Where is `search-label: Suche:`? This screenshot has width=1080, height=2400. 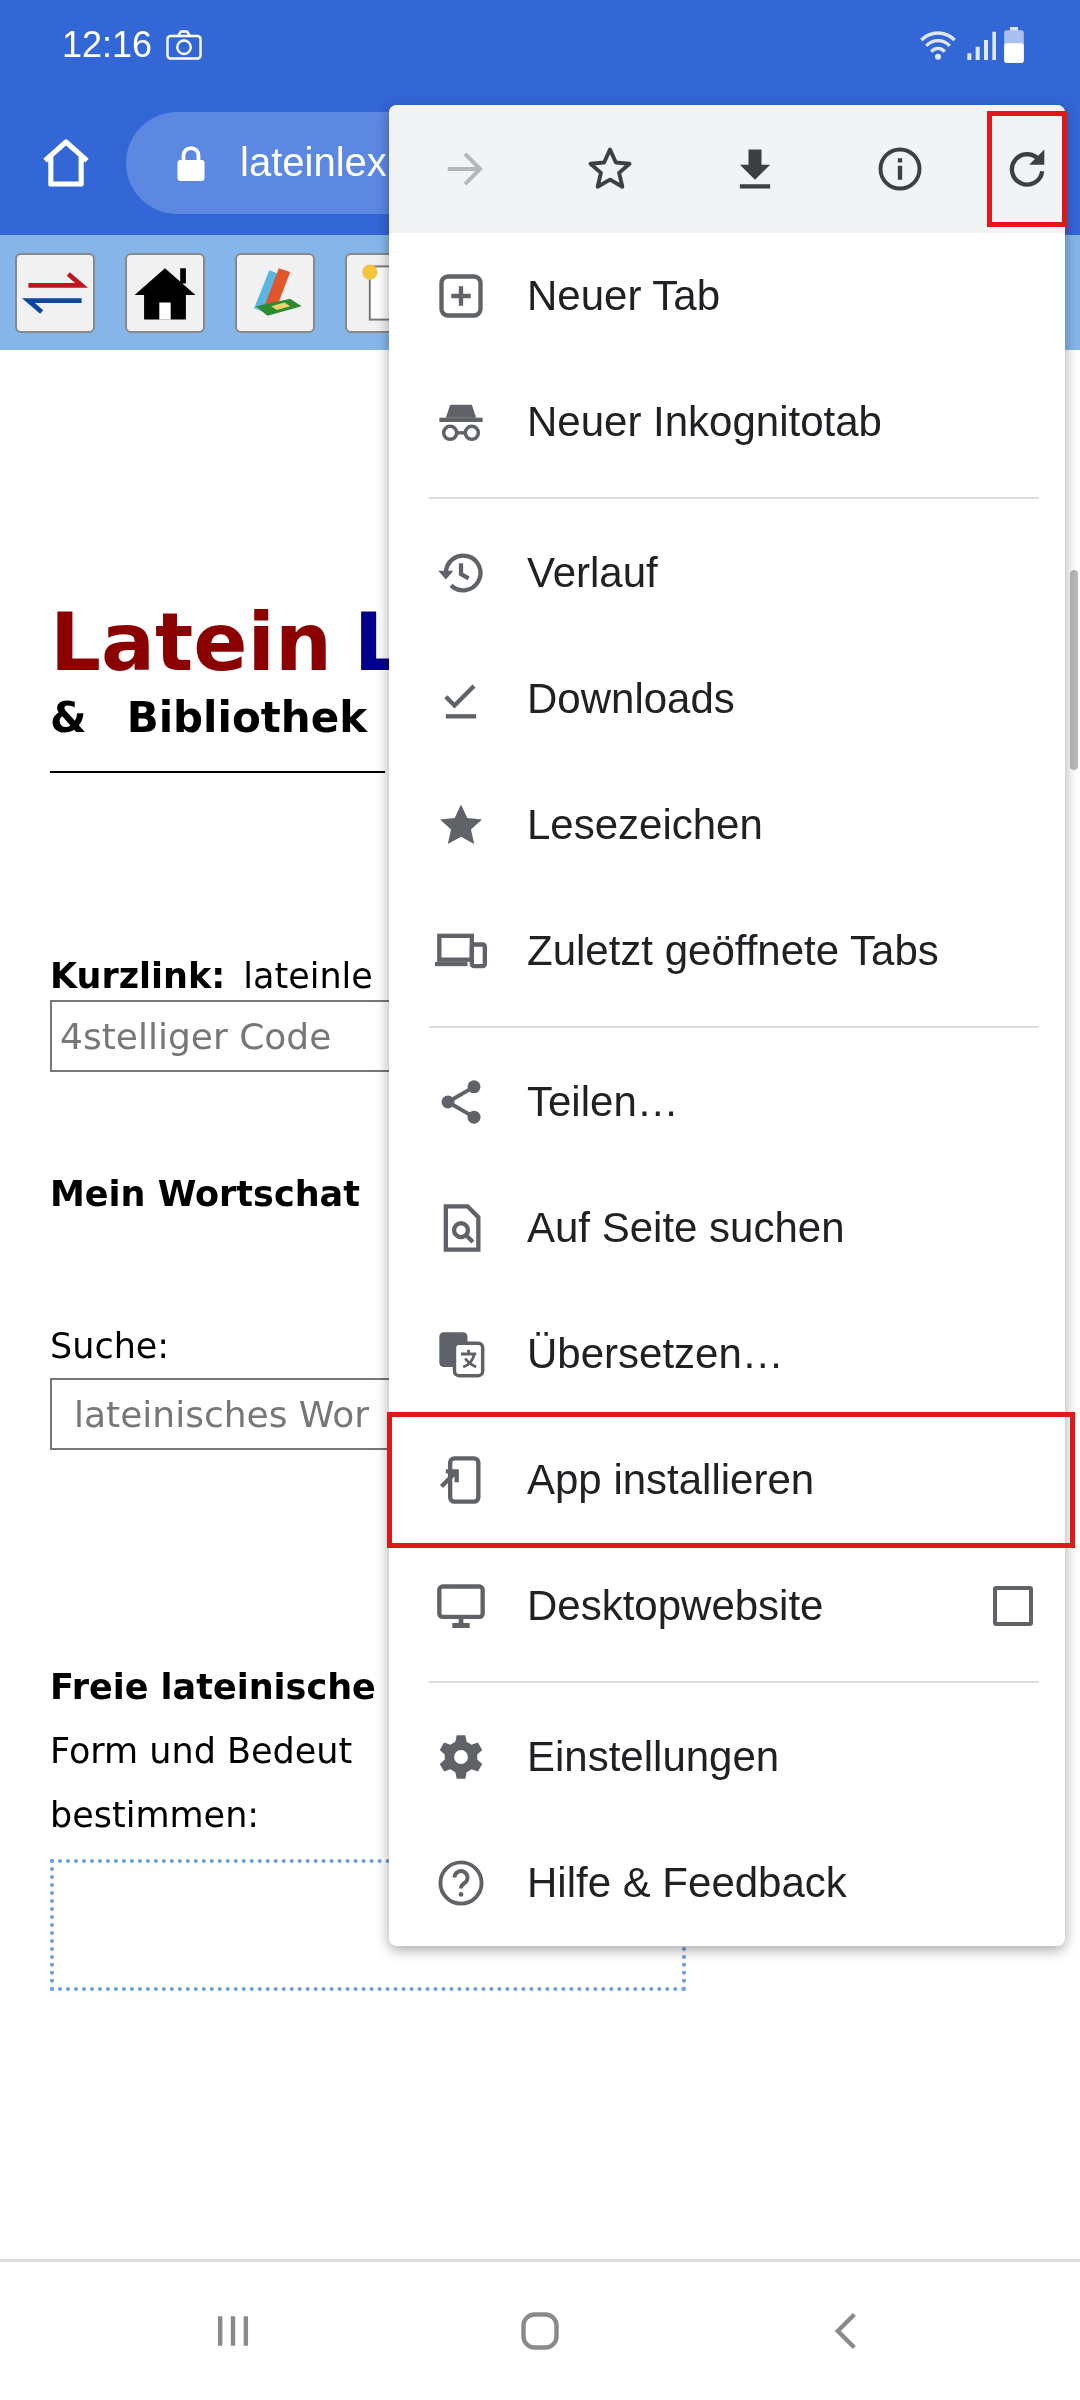 search-label: Suche: is located at coordinates (110, 1346).